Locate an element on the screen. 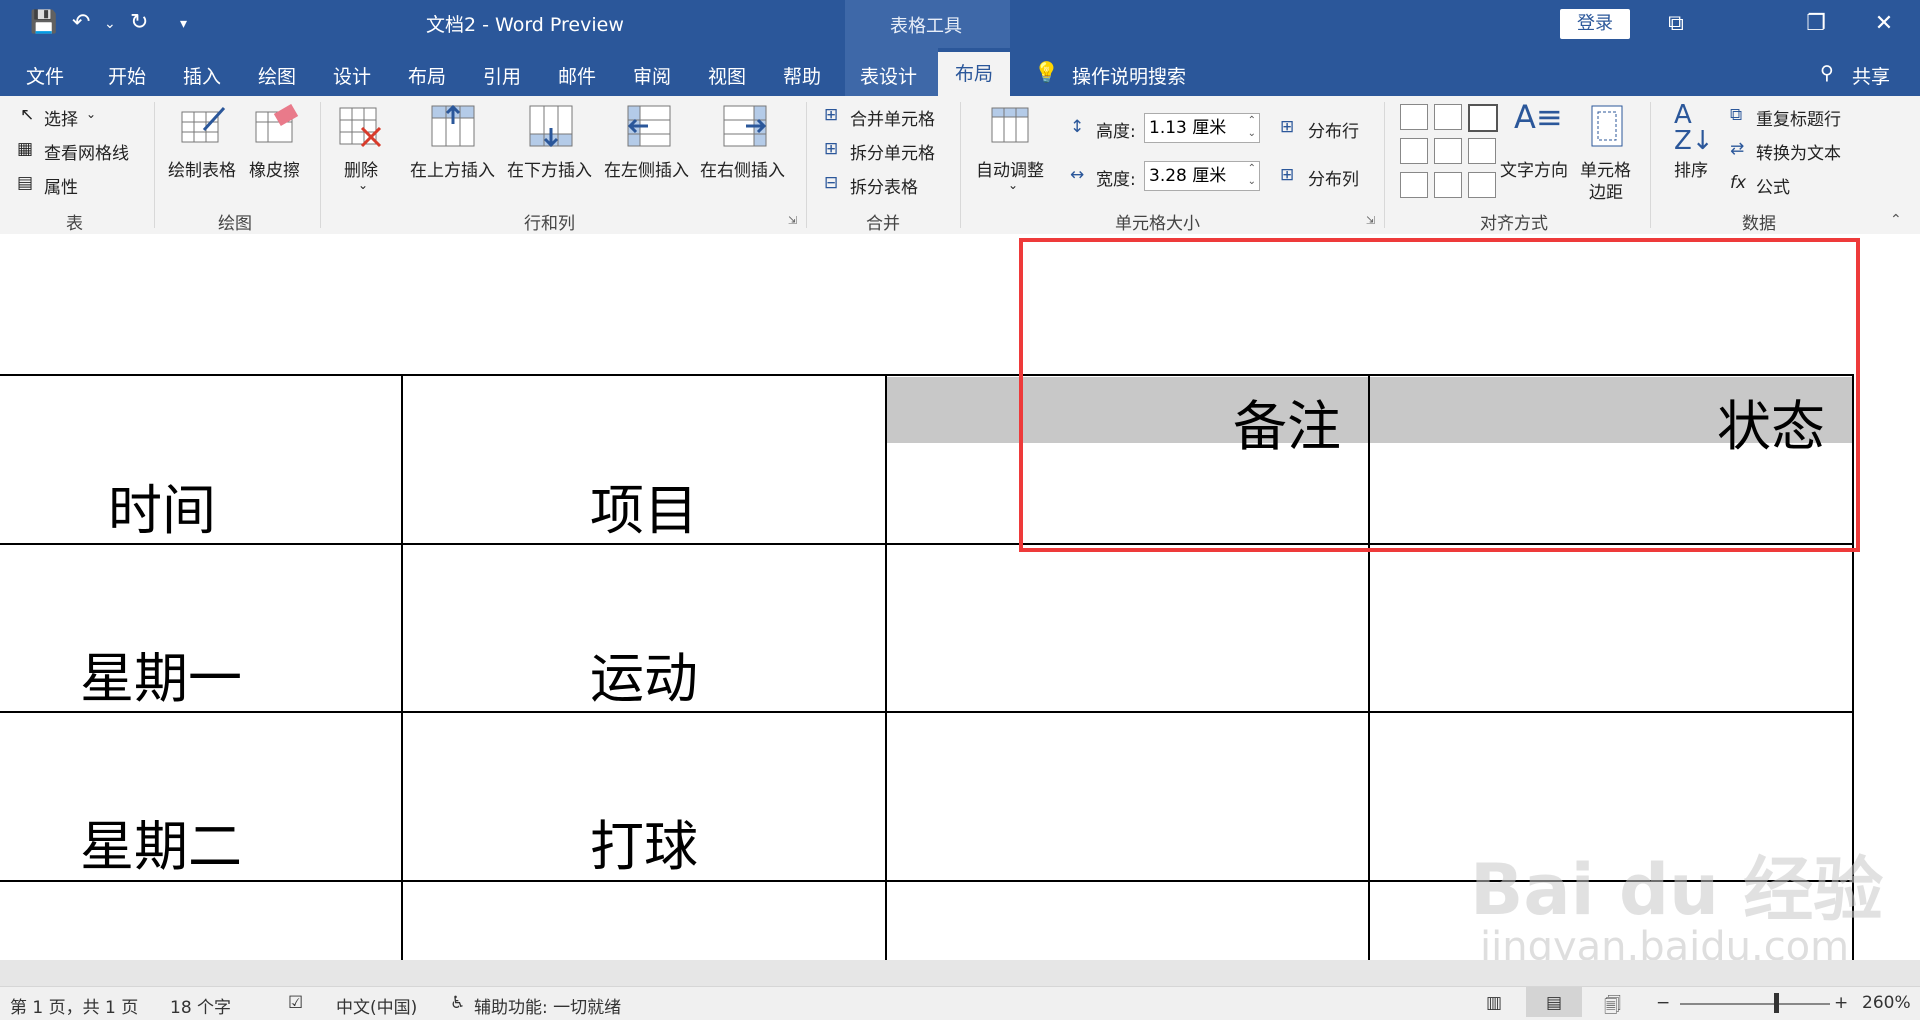  align-middle-right-icon is located at coordinates (1482, 151).